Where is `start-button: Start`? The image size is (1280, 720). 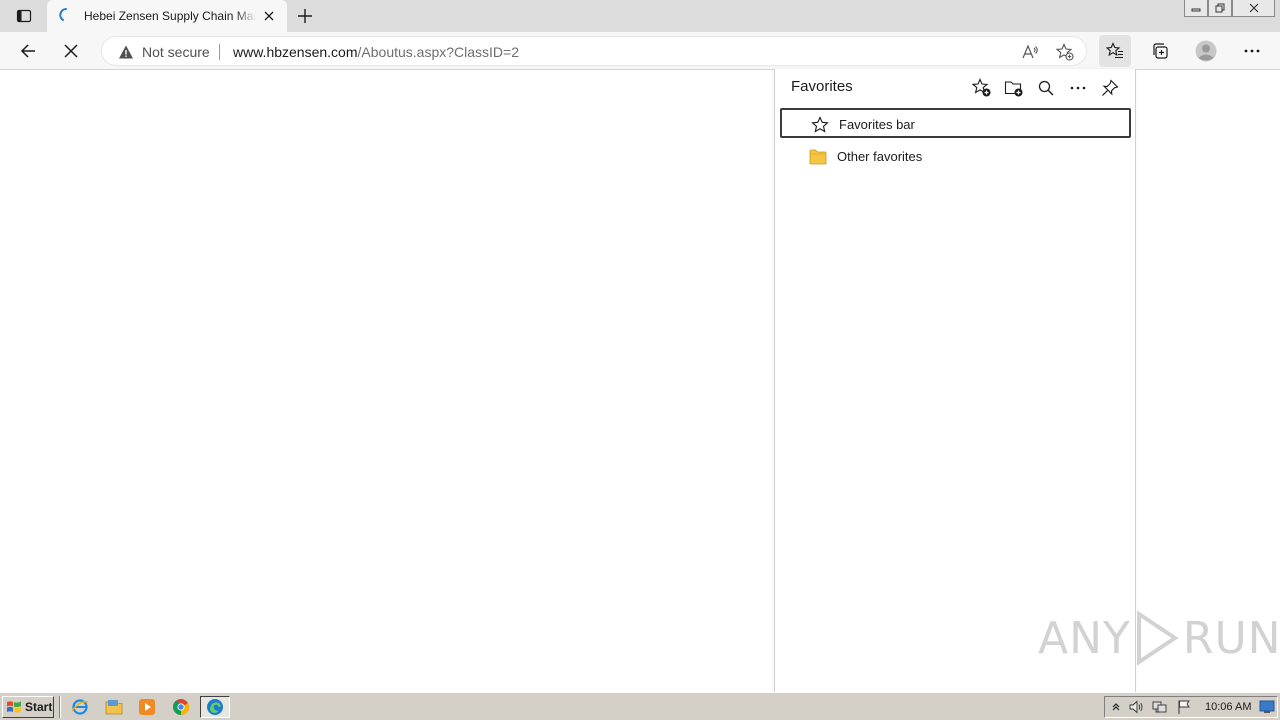 start-button: Start is located at coordinates (28, 707).